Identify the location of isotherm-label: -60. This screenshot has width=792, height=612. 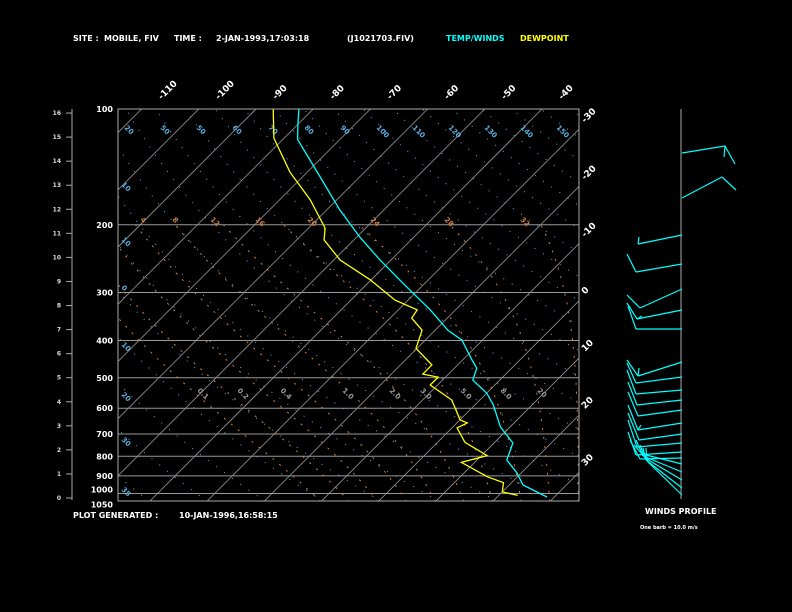
(452, 93).